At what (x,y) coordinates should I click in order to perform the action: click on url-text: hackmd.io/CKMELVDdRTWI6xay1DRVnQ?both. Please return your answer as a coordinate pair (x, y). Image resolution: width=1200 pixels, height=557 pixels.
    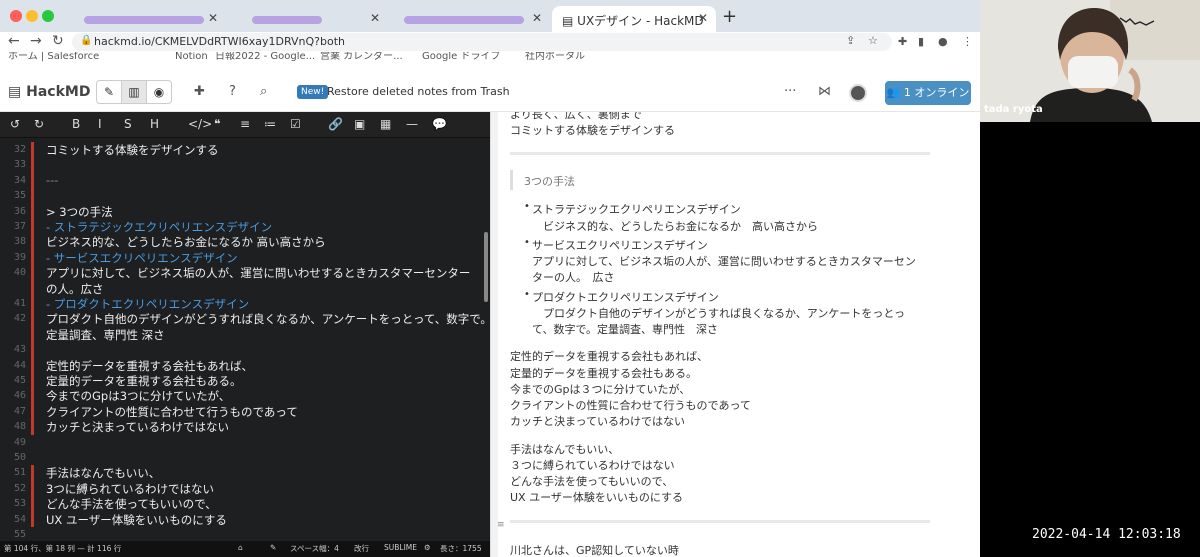
    Looking at the image, I should click on (219, 41).